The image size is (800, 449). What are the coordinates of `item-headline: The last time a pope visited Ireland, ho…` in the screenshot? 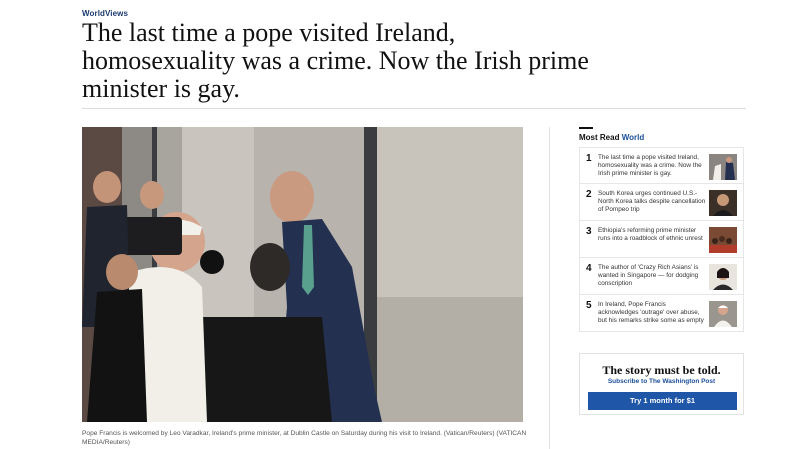 It's located at (652, 166).